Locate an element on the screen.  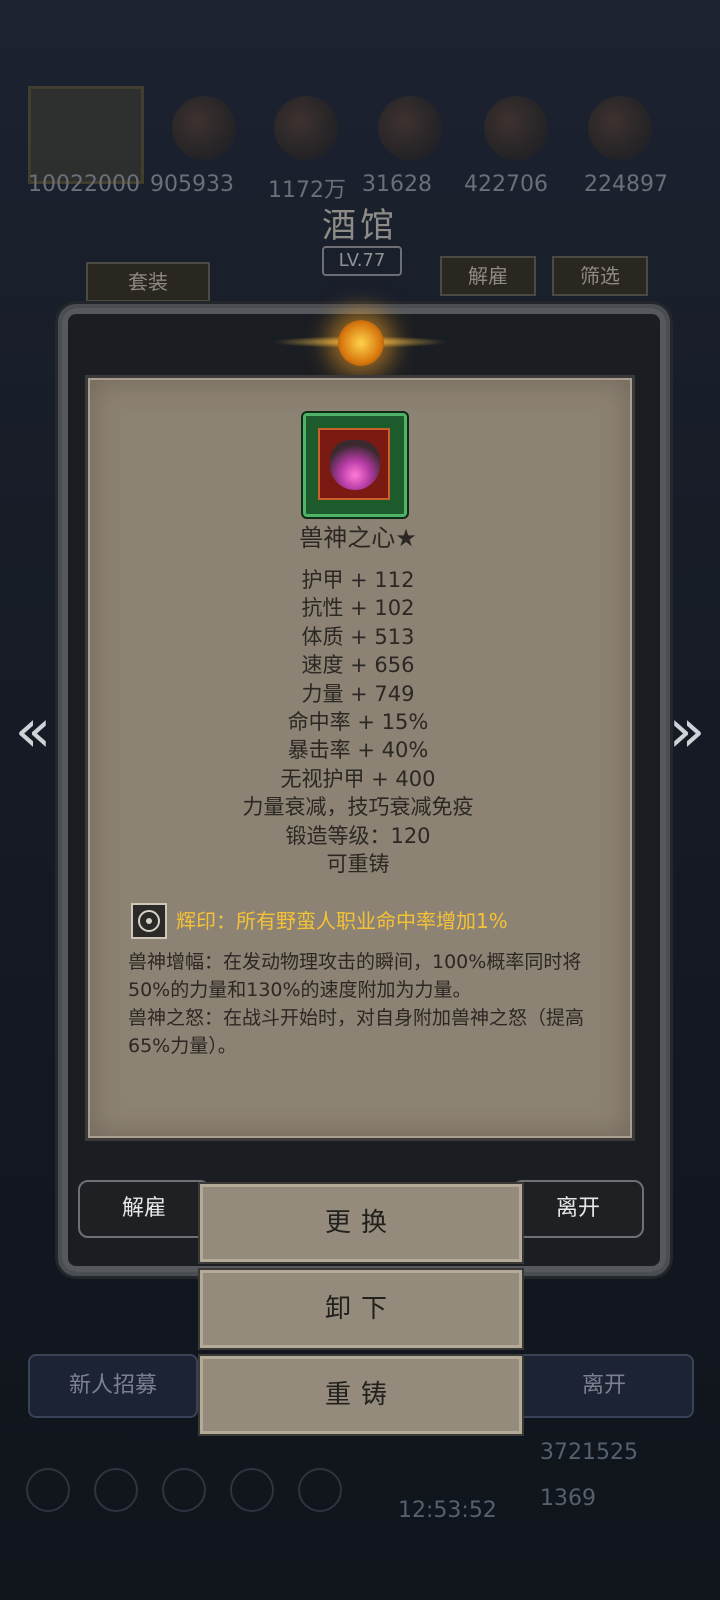
stat-armor: 护甲 + 112 is located at coordinates (358, 580).